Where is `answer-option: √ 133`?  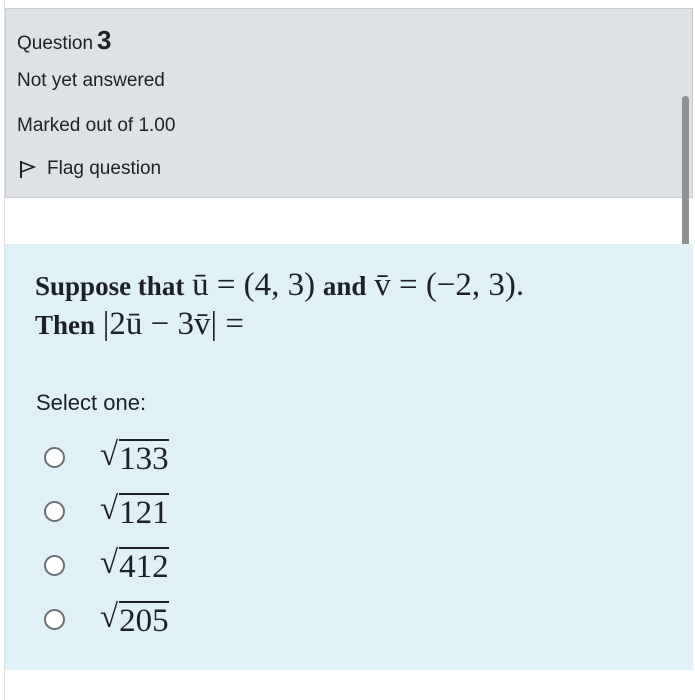 answer-option: √ 133 is located at coordinates (102, 457).